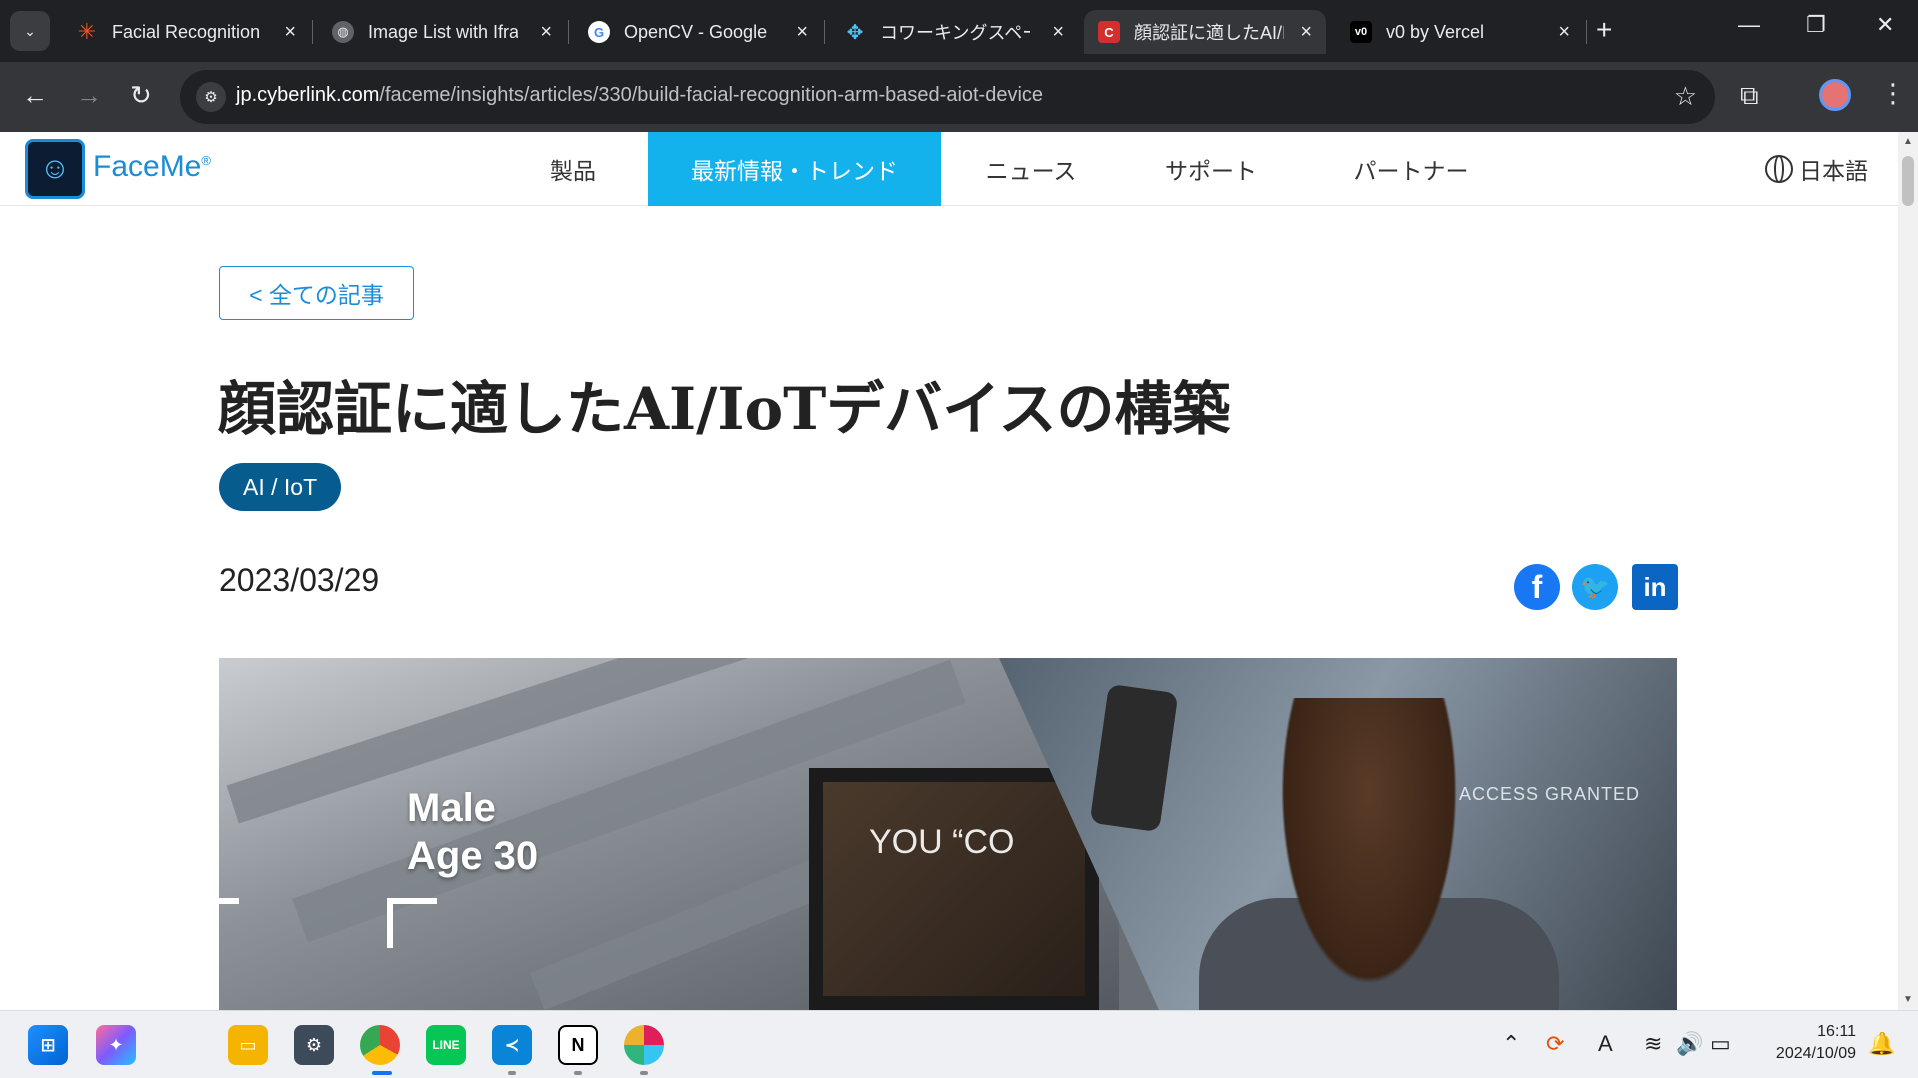 This screenshot has height=1078, width=1918. Describe the element at coordinates (473, 832) in the screenshot. I see `hero-overlay-text: Male Age 30` at that location.